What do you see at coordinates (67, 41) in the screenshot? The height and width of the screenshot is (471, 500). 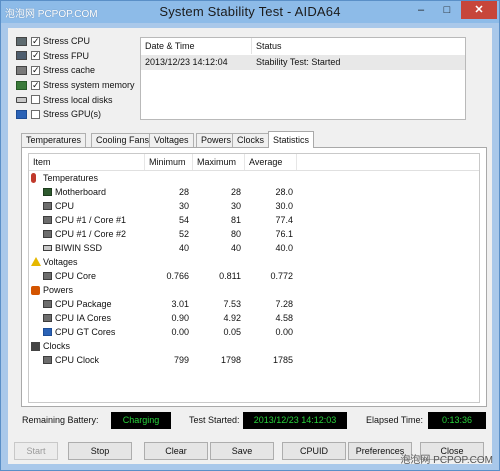 I see `stress-option-label: Stress CPU` at bounding box center [67, 41].